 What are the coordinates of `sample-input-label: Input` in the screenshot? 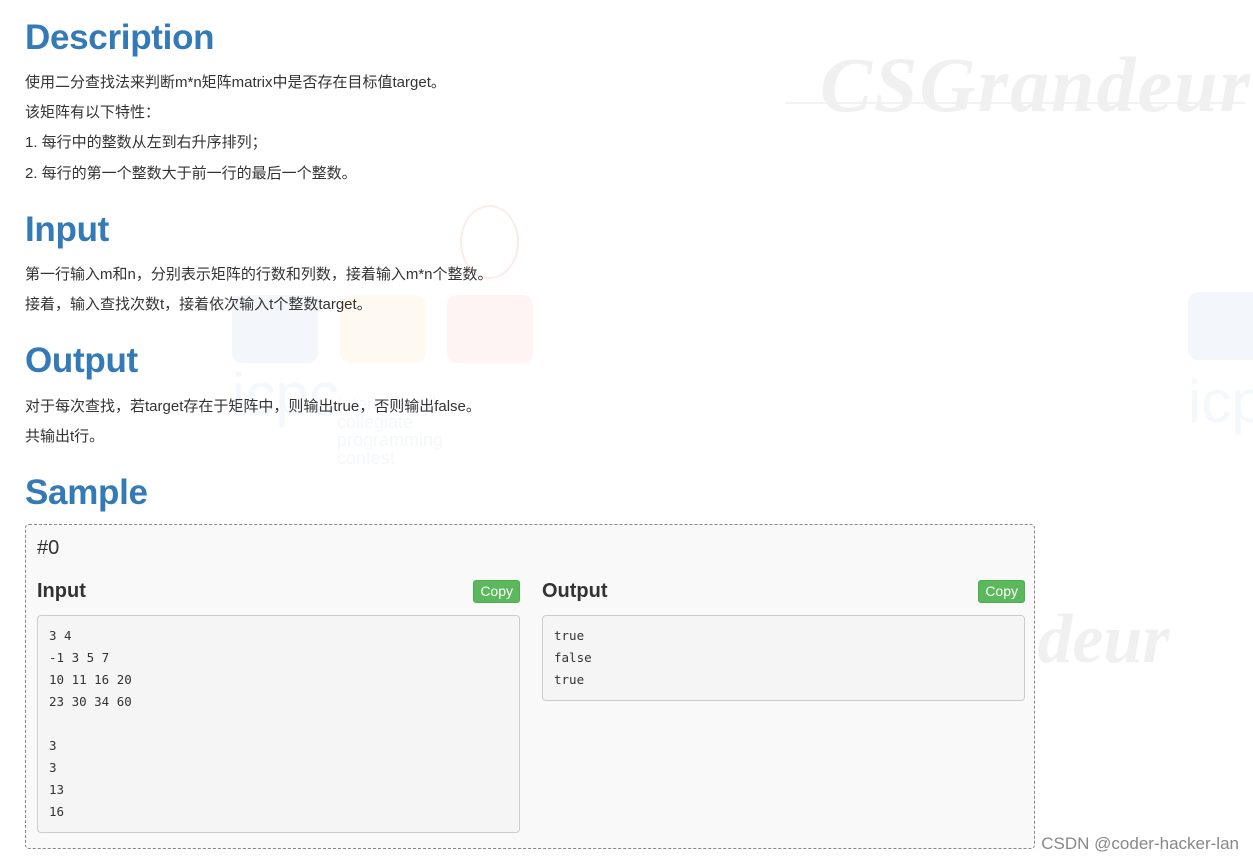 It's located at (61, 591).